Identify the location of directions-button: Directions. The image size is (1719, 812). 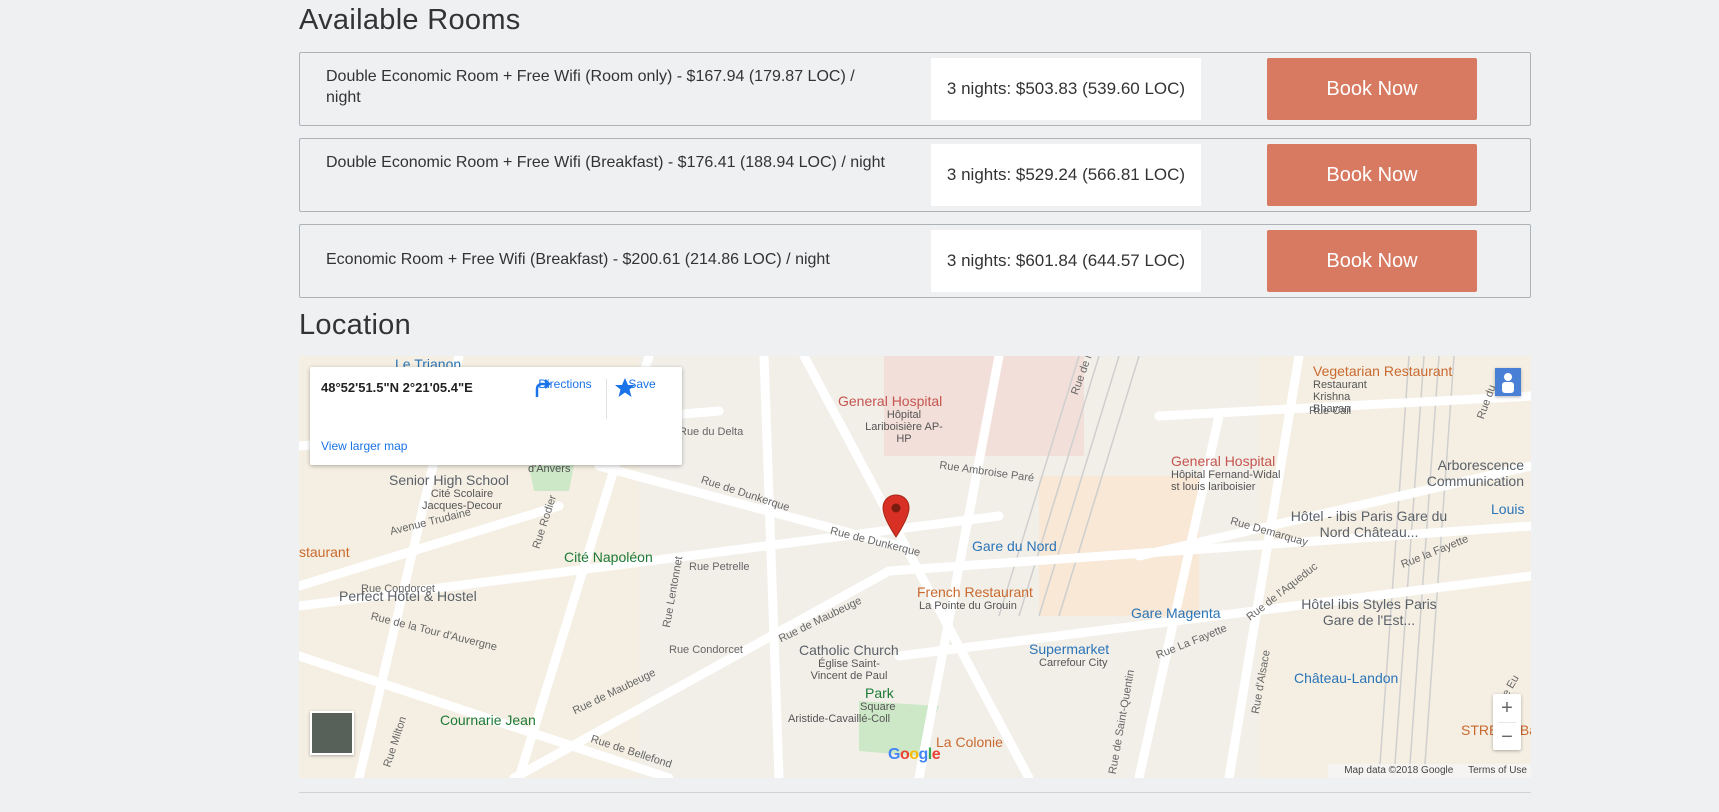
(565, 387).